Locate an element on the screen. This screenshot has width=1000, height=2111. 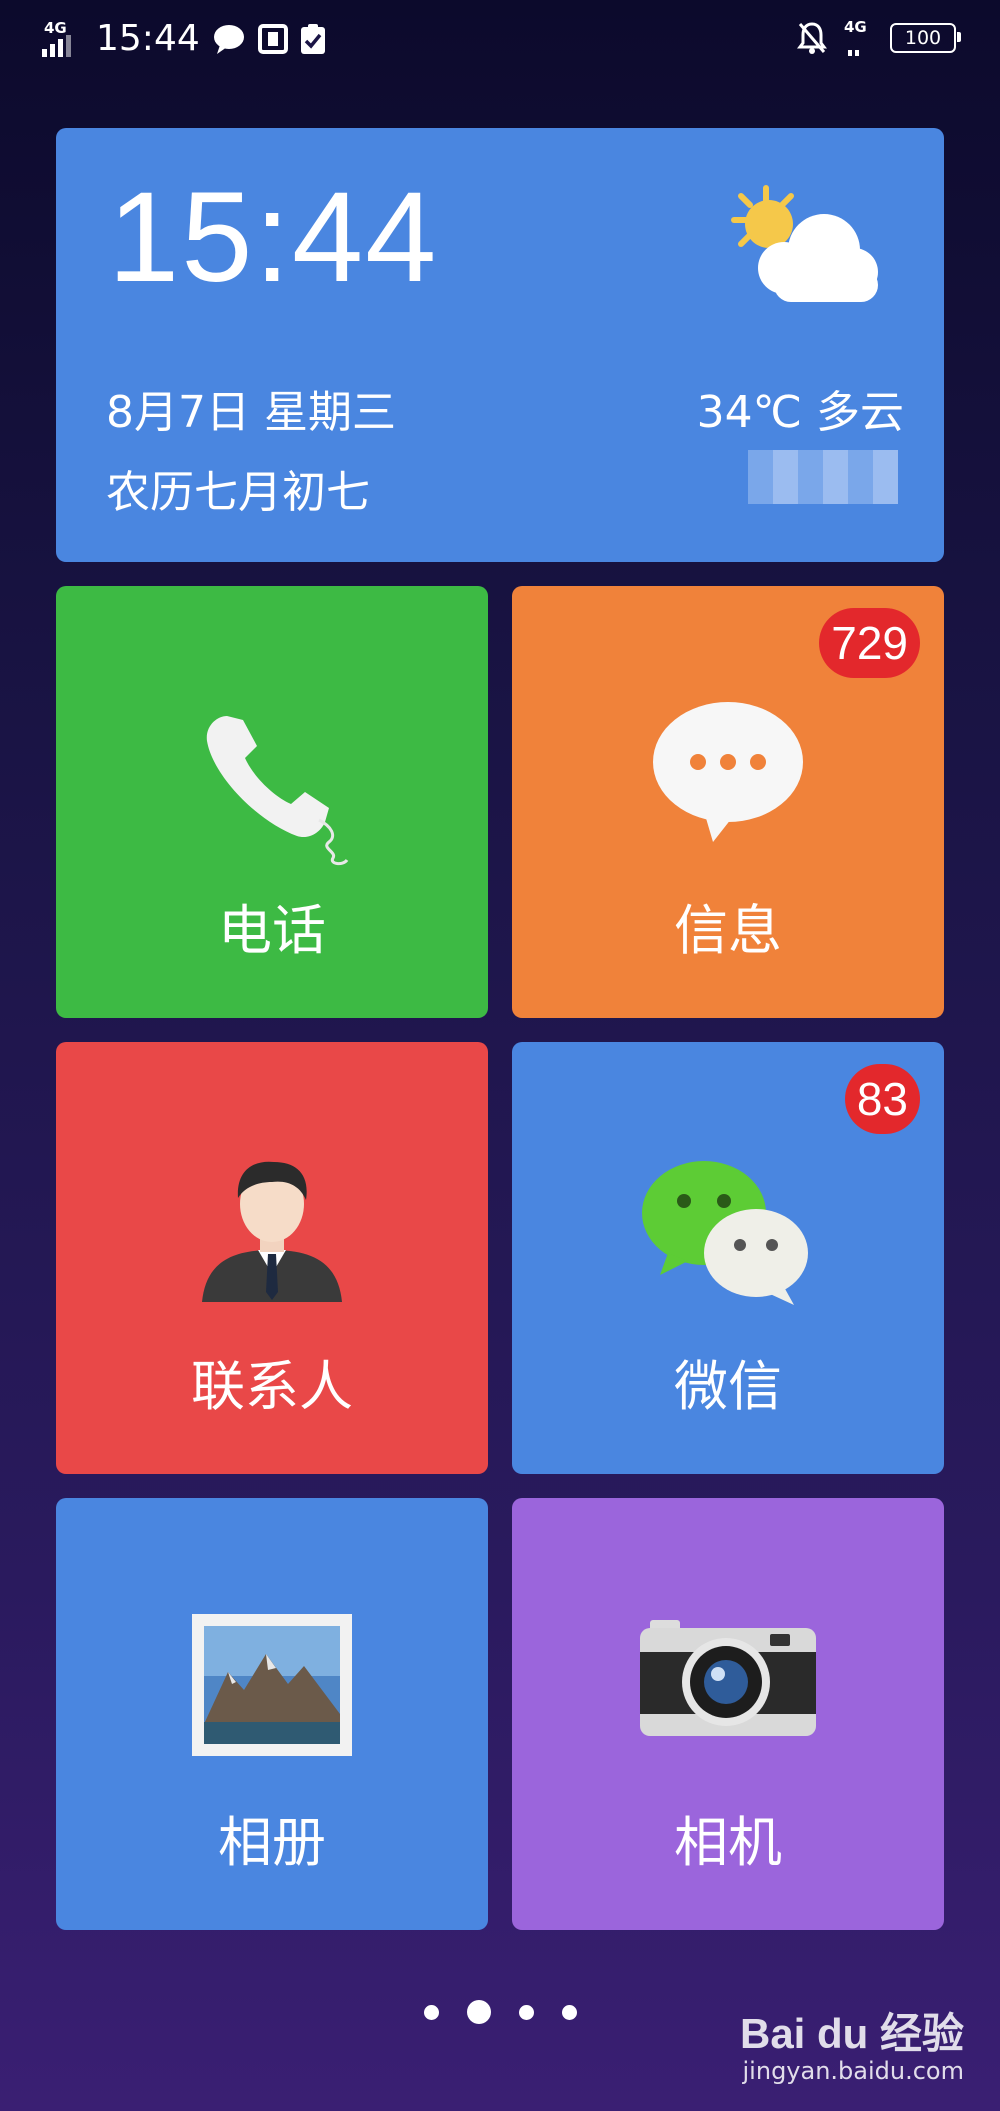
messages-badge: 729 is located at coordinates (869, 643).